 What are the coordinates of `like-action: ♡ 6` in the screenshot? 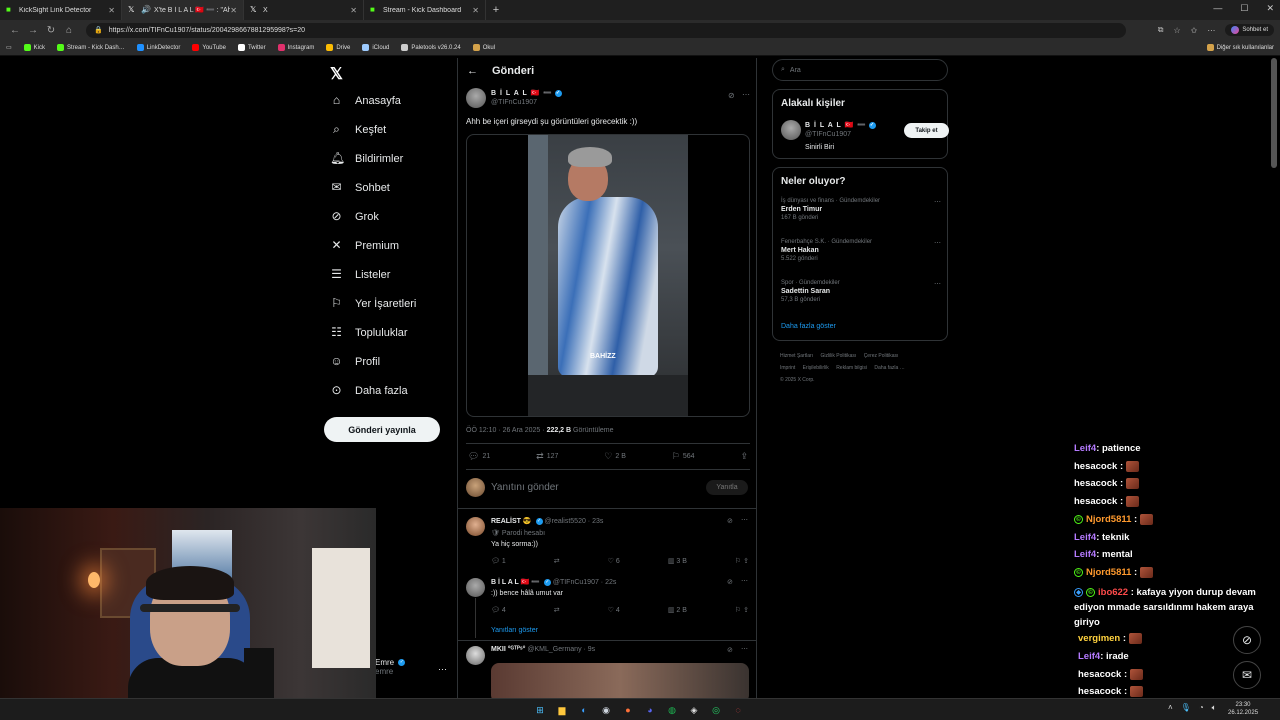 It's located at (614, 561).